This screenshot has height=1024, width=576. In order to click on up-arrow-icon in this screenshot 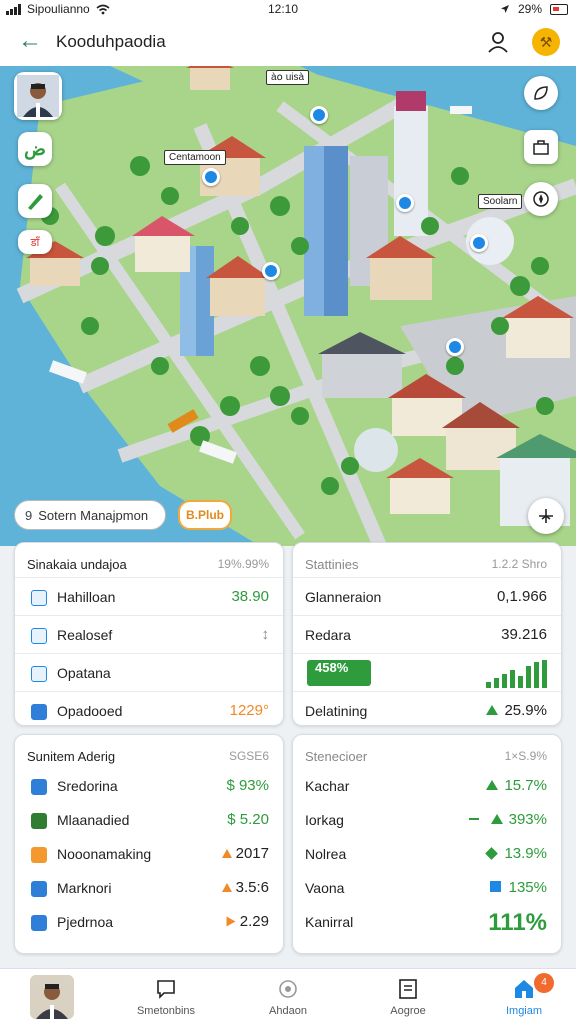, I will do `click(226, 853)`.